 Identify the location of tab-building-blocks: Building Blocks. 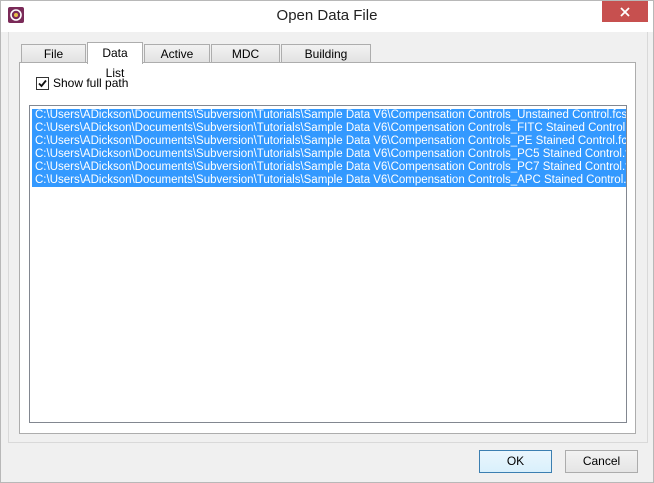
(326, 61).